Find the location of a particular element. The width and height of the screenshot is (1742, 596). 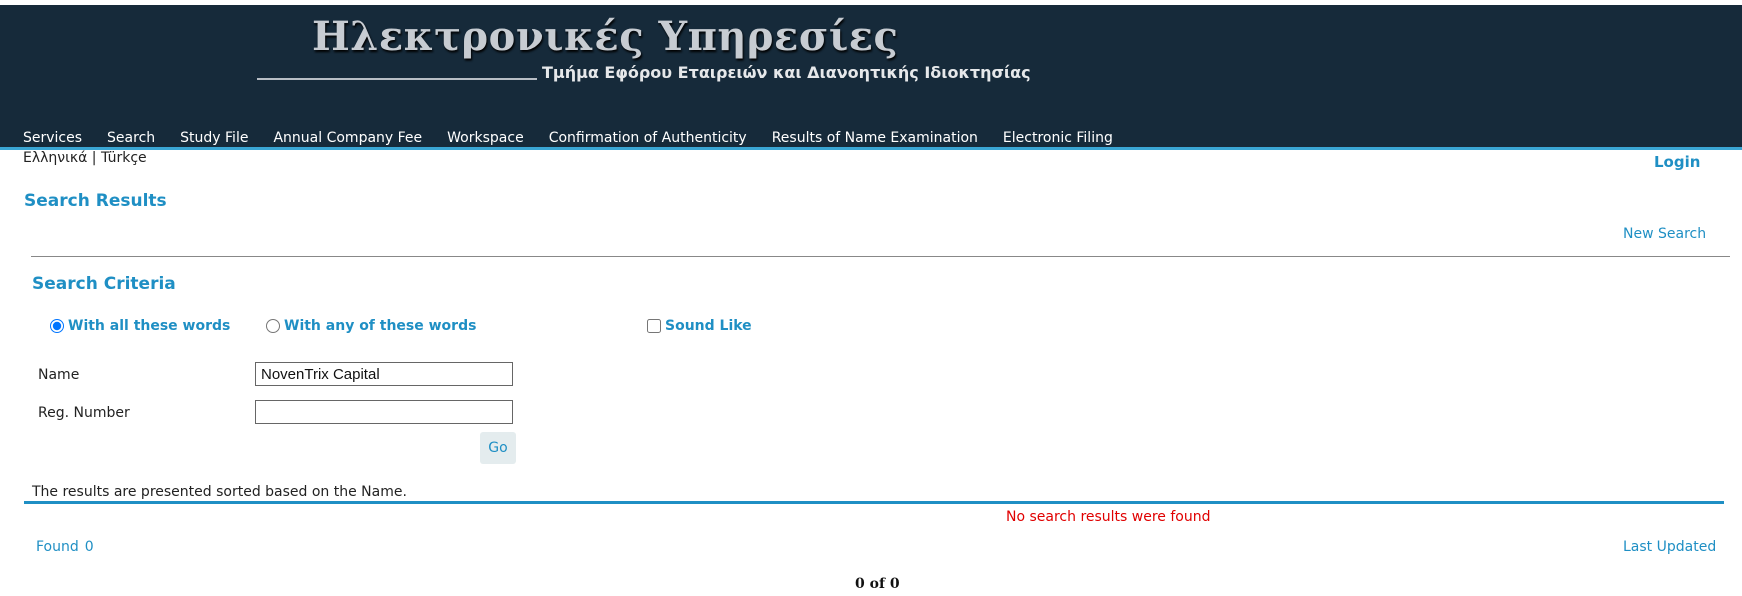

all-words-option: With all these words is located at coordinates (140, 326).